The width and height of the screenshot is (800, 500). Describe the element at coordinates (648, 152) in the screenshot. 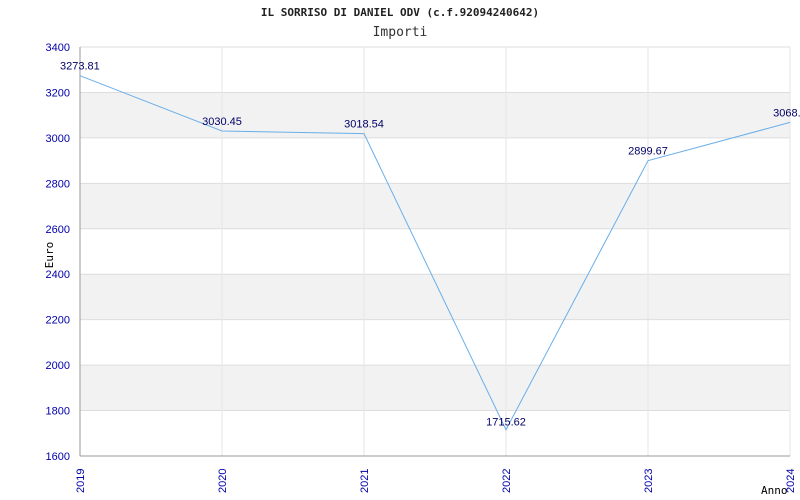

I see `data-label: 2899.67` at that location.